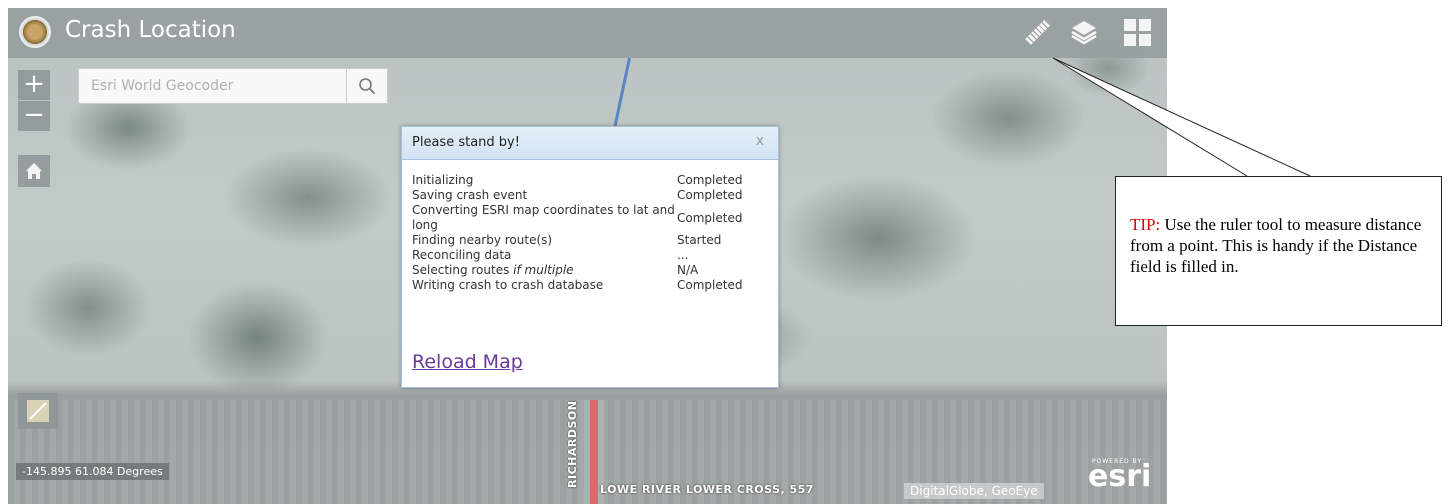  Describe the element at coordinates (34, 85) in the screenshot. I see `zoom-in-button: +` at that location.